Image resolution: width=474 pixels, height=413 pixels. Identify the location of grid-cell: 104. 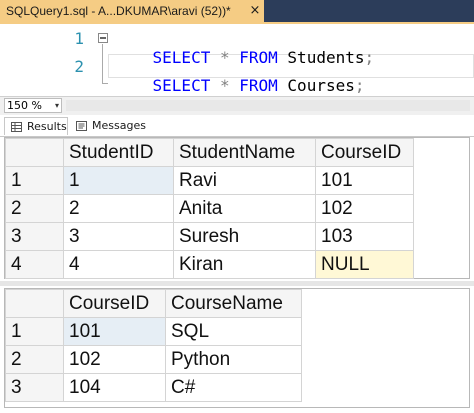
(114, 387).